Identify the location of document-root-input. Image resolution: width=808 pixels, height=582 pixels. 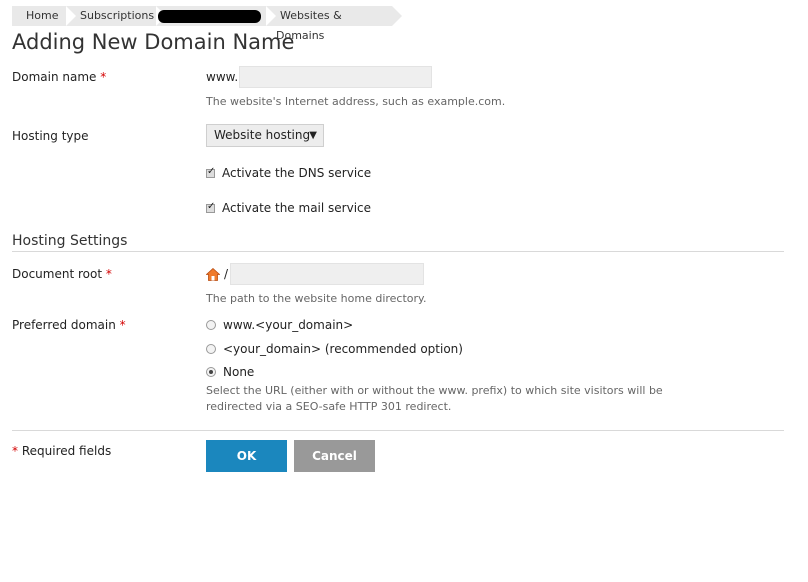
(327, 274).